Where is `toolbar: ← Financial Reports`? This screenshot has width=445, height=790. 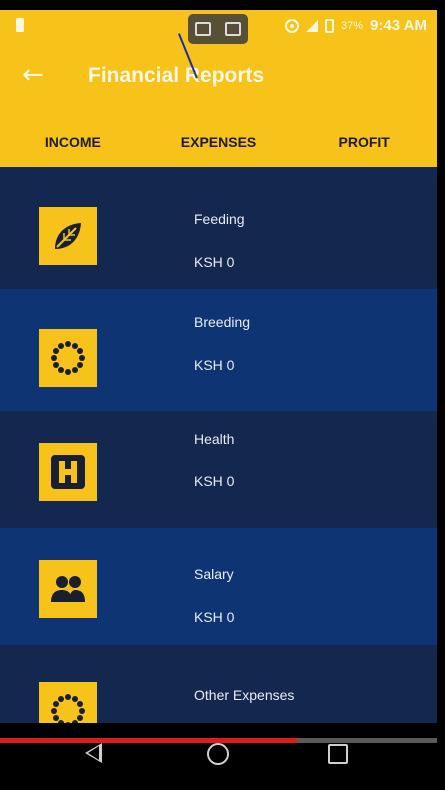
toolbar: ← Financial Reports is located at coordinates (218, 80).